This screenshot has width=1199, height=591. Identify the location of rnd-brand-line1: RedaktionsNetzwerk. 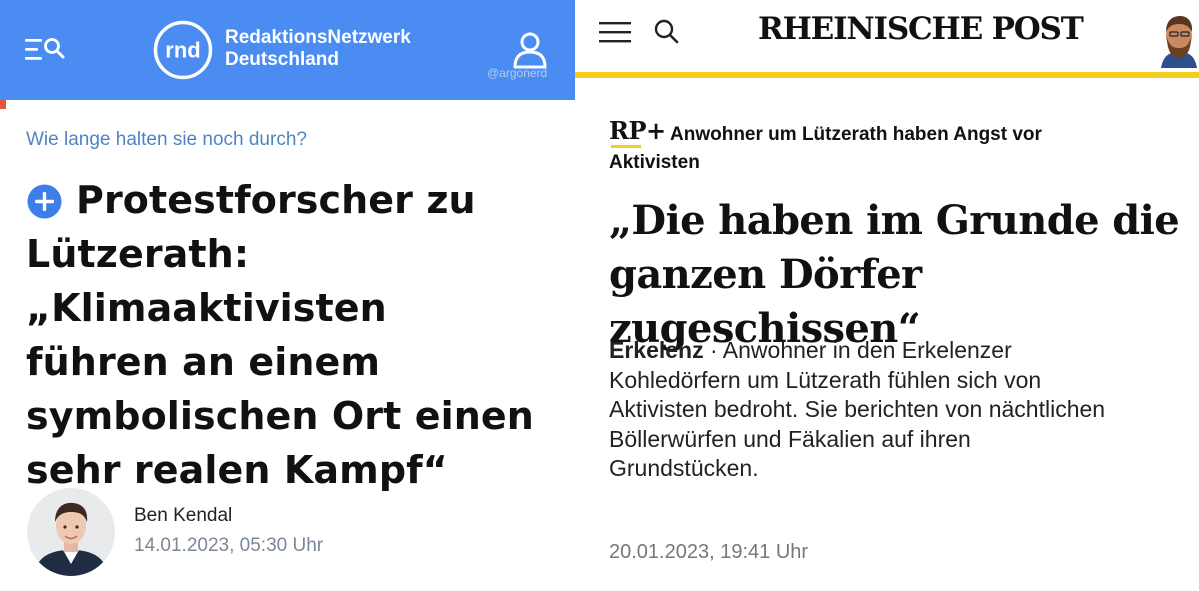
(318, 37).